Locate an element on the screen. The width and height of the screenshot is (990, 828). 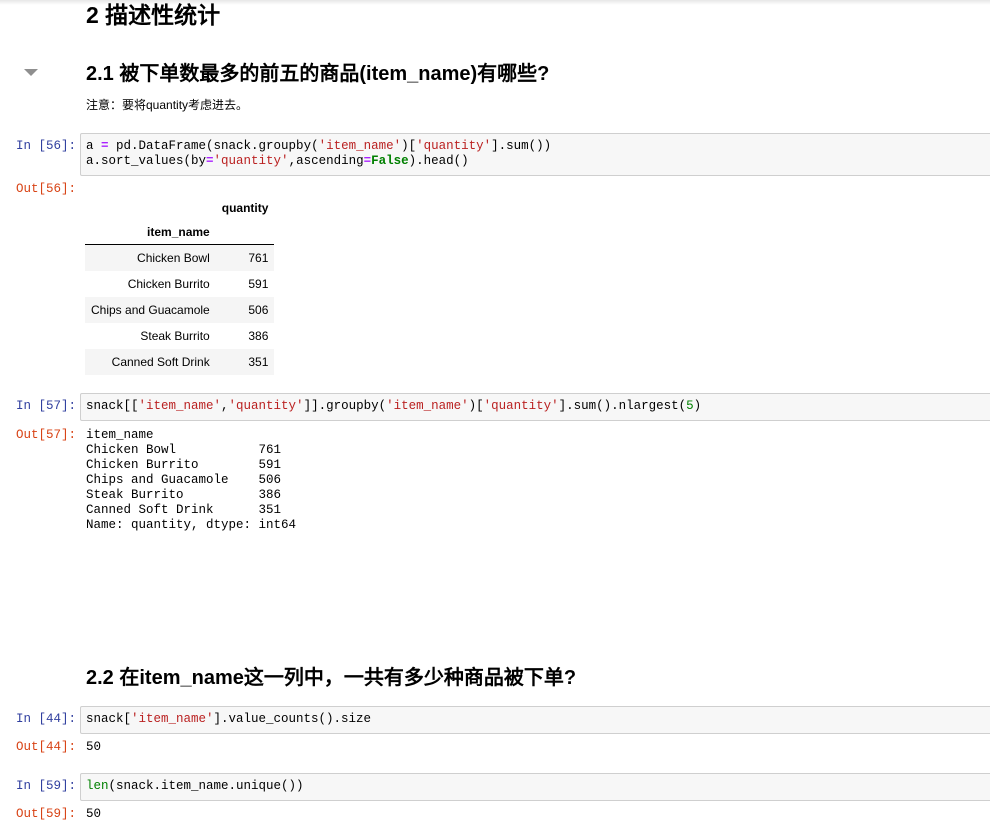
collapse-caret-icon is located at coordinates (31, 72).